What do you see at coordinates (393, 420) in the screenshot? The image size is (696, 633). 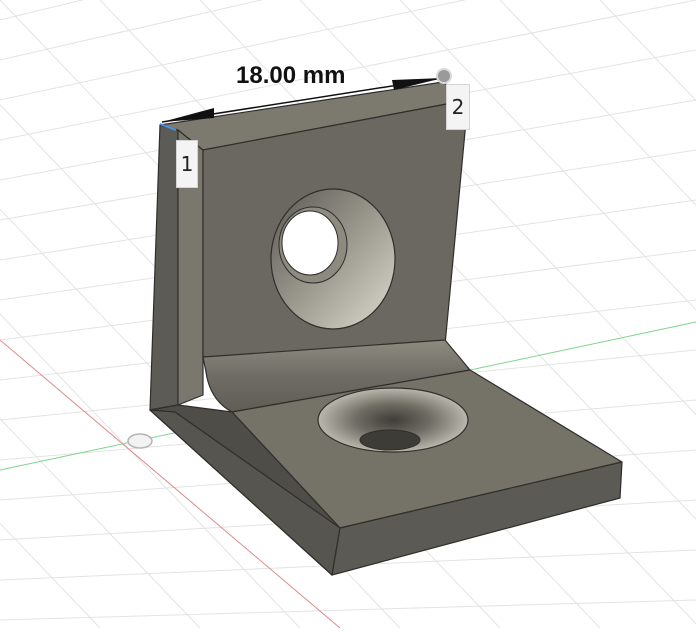 I see `base-hole` at bounding box center [393, 420].